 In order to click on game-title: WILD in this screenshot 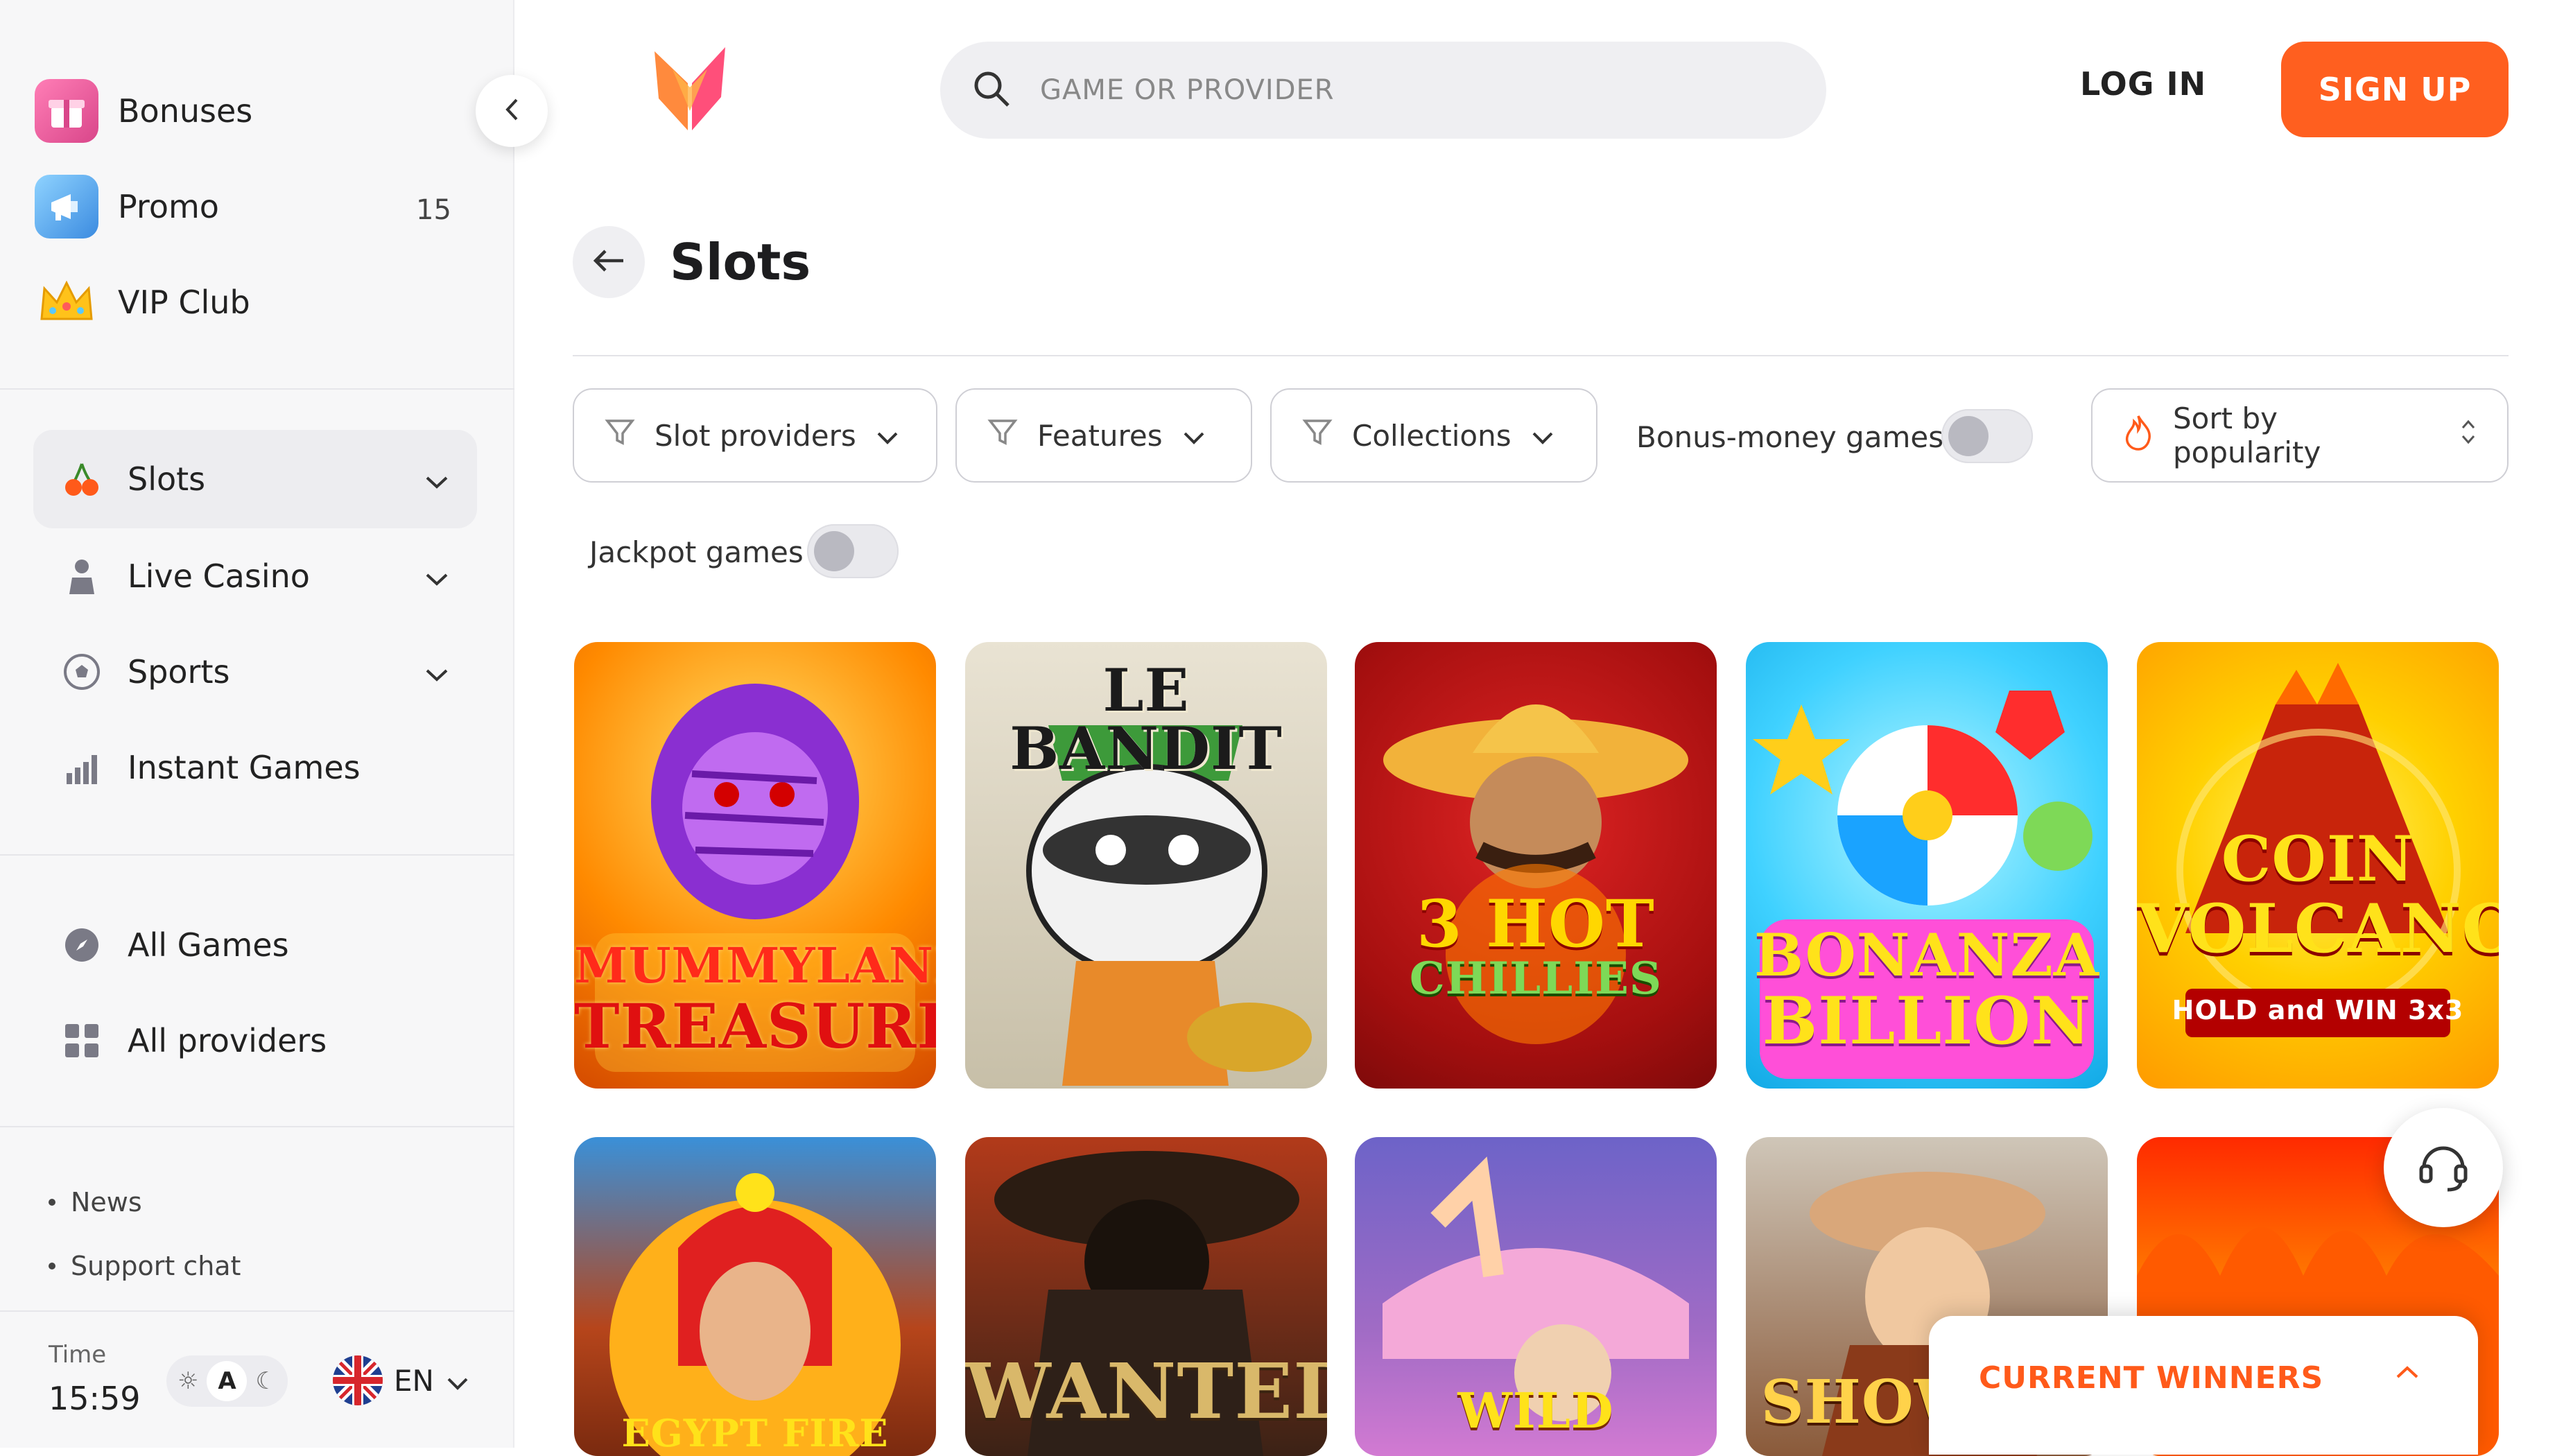, I will do `click(1535, 1410)`.